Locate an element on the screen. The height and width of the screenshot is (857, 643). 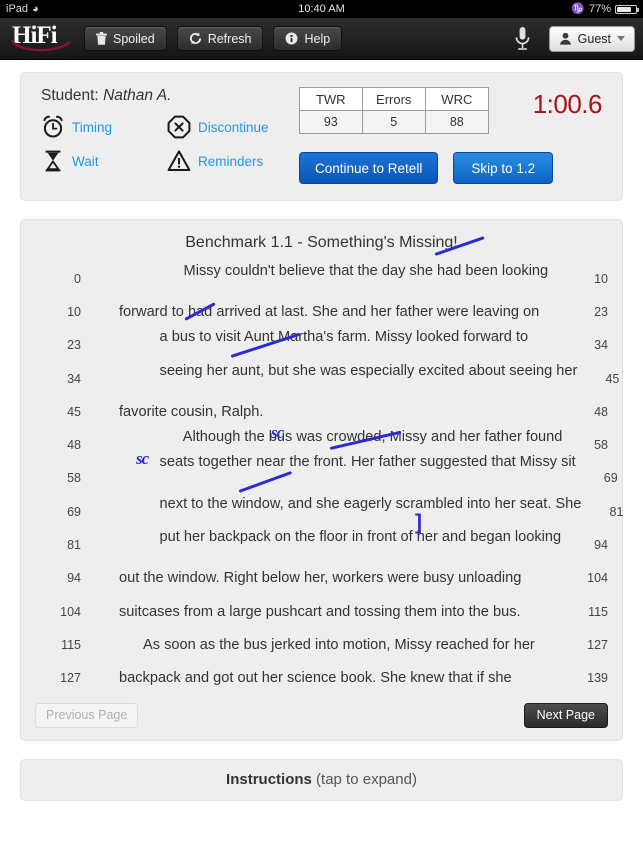
line-start-count: 10 is located at coordinates (74, 311).